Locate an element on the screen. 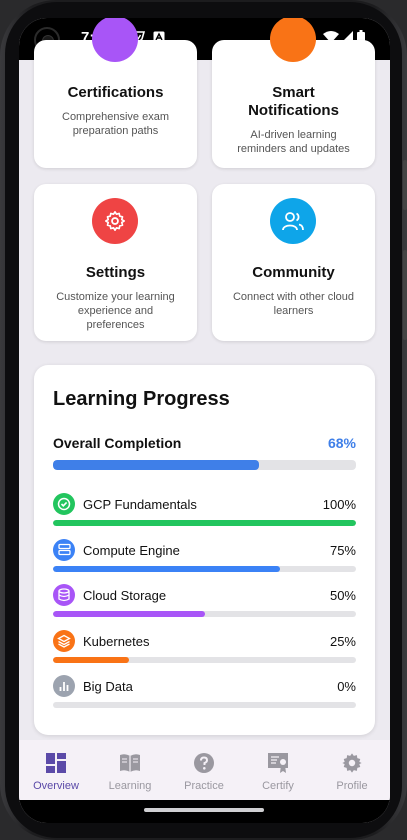 The height and width of the screenshot is (840, 407). overall-completion-label: Overall Completion is located at coordinates (117, 443).